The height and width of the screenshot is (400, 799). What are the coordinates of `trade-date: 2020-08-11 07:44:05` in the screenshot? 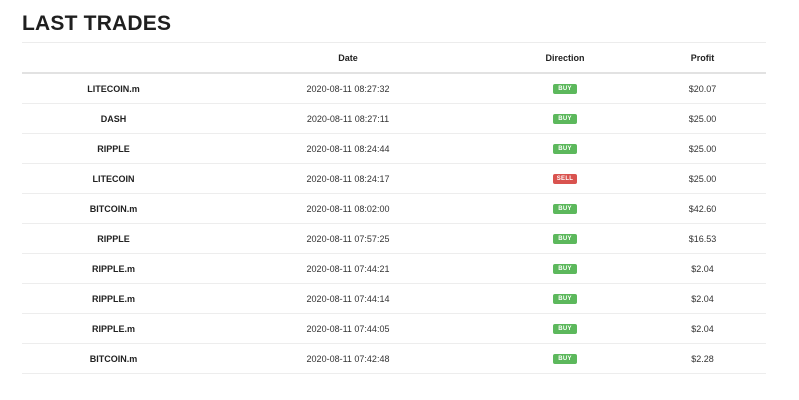 It's located at (348, 328).